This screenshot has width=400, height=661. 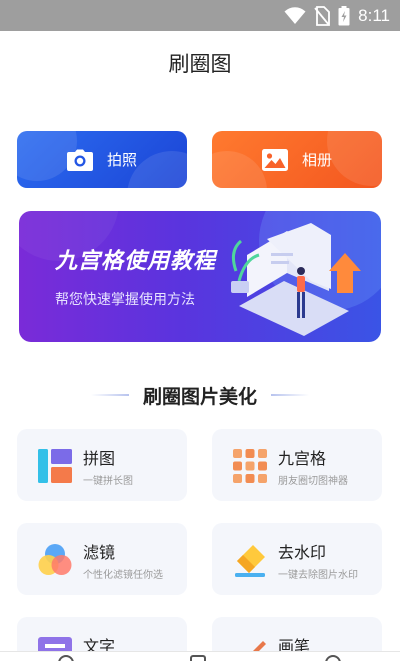 What do you see at coordinates (200, 15) in the screenshot?
I see `status-bar: 8:11` at bounding box center [200, 15].